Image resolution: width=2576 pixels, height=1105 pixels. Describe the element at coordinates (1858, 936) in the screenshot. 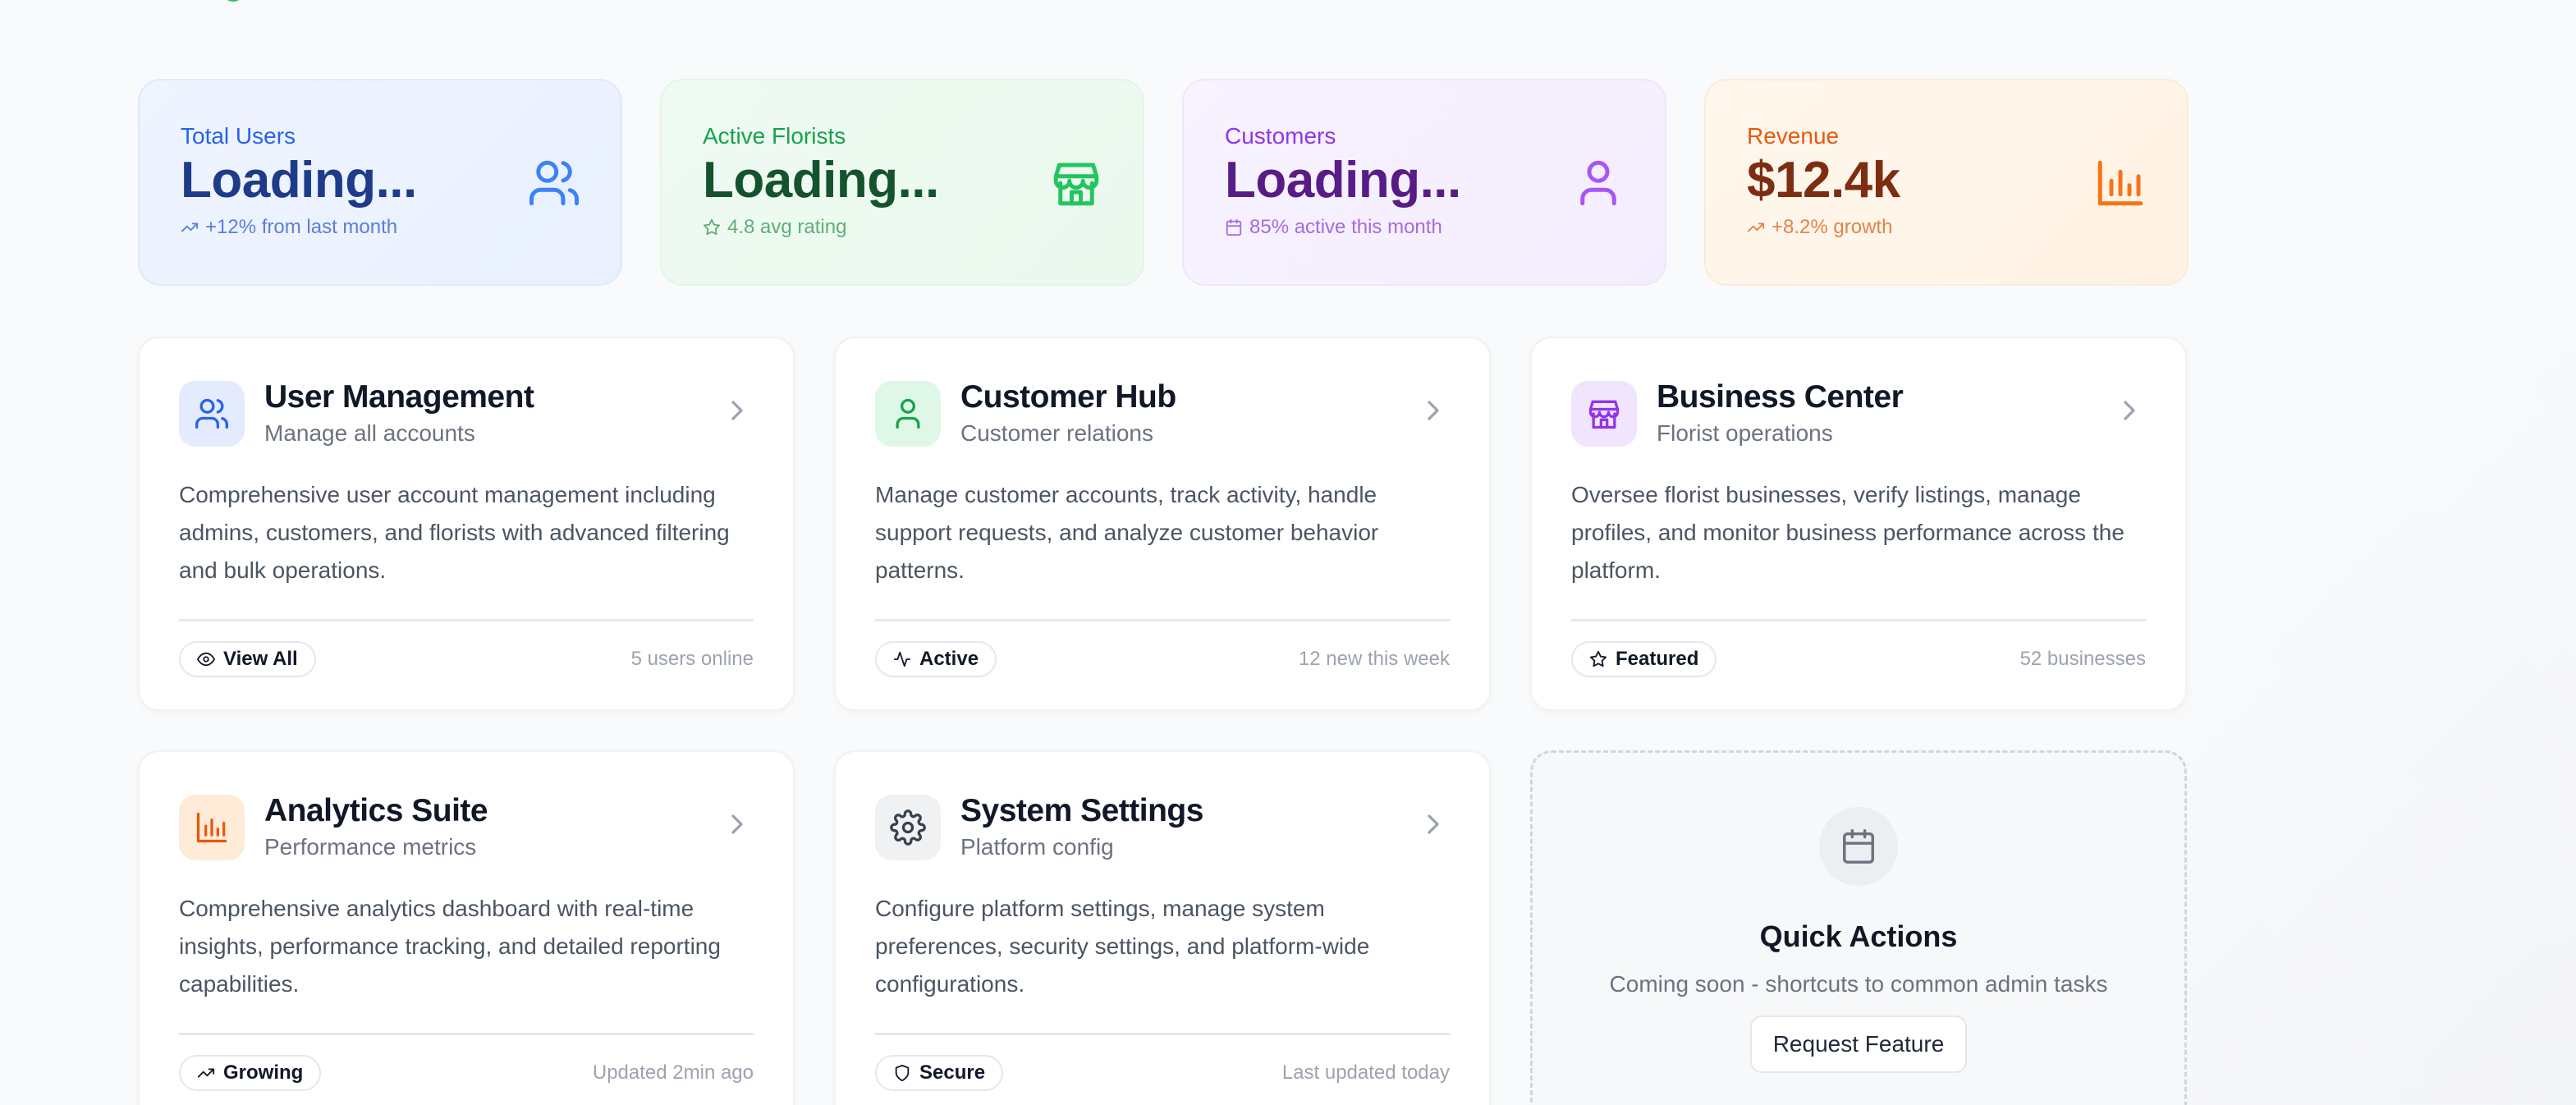

I see `quick-actions-title: Quick Actions` at that location.